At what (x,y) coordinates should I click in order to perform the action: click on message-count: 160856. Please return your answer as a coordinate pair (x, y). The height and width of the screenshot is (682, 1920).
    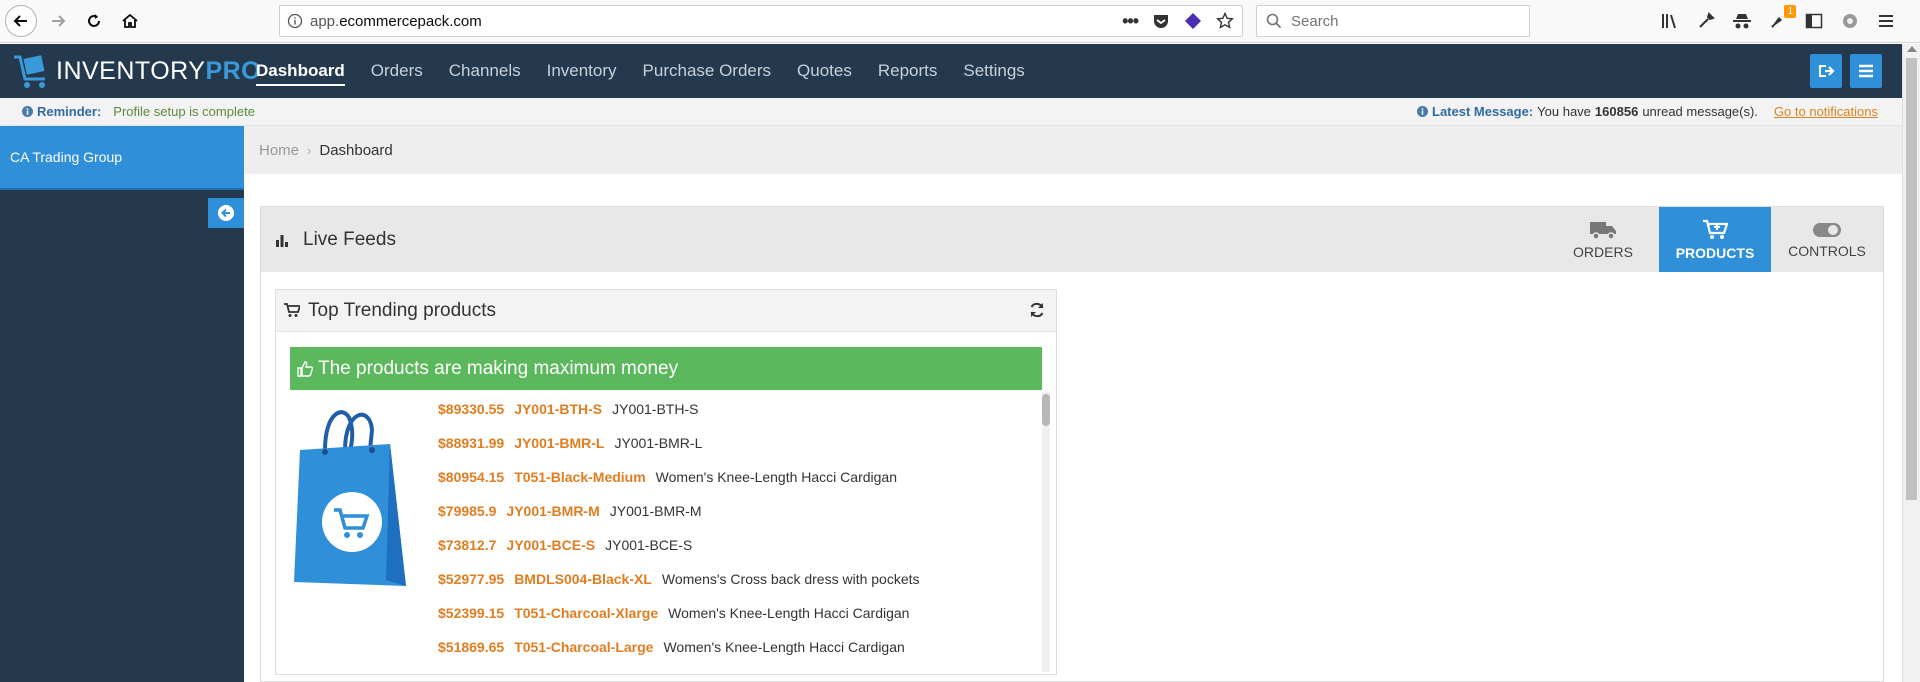
    Looking at the image, I should click on (1616, 111).